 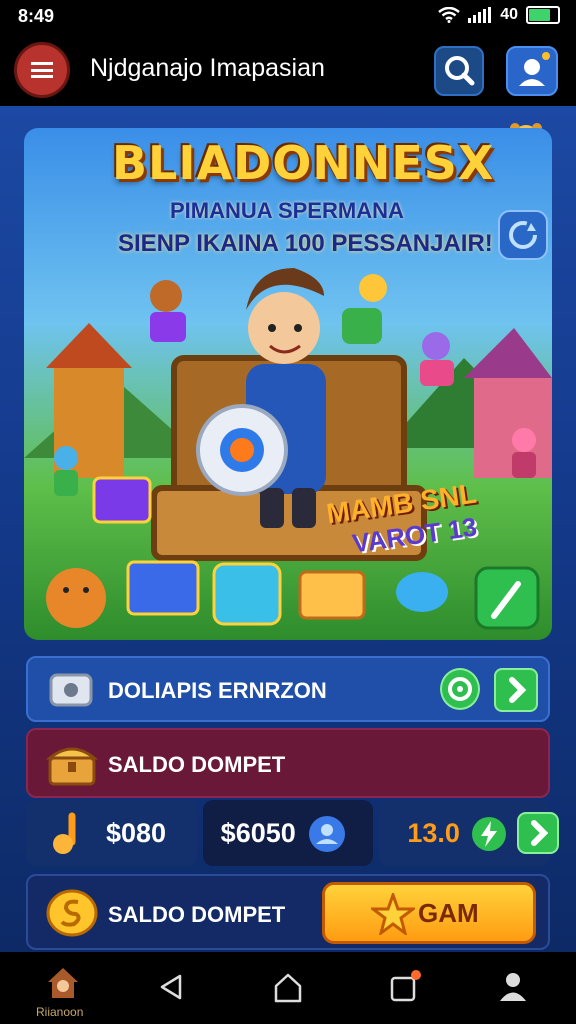 What do you see at coordinates (305, 243) in the screenshot?
I see `banner-subtitle-2: SIENP IKAINA 100 PESSANJAIR!` at bounding box center [305, 243].